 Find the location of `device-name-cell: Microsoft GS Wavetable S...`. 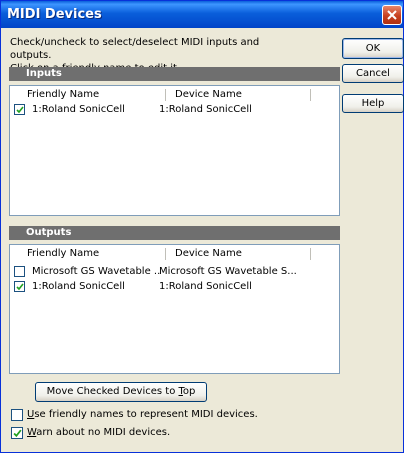

device-name-cell: Microsoft GS Wavetable S... is located at coordinates (228, 271).